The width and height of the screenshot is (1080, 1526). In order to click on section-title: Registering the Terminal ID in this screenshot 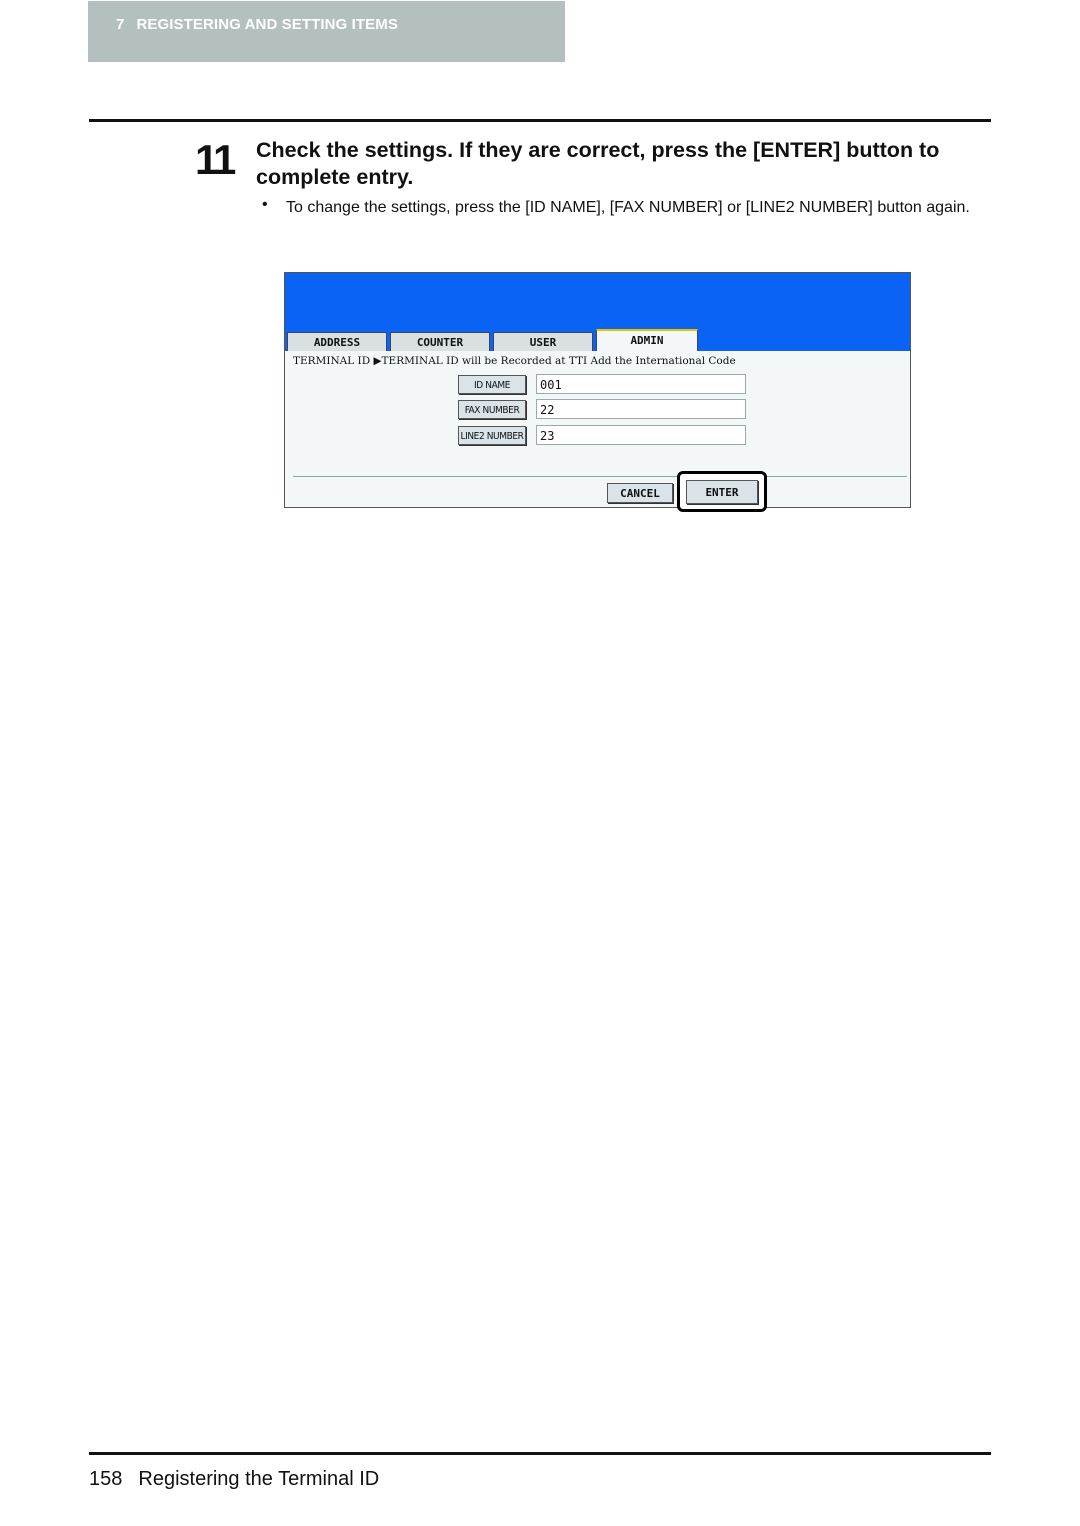, I will do `click(259, 1479)`.